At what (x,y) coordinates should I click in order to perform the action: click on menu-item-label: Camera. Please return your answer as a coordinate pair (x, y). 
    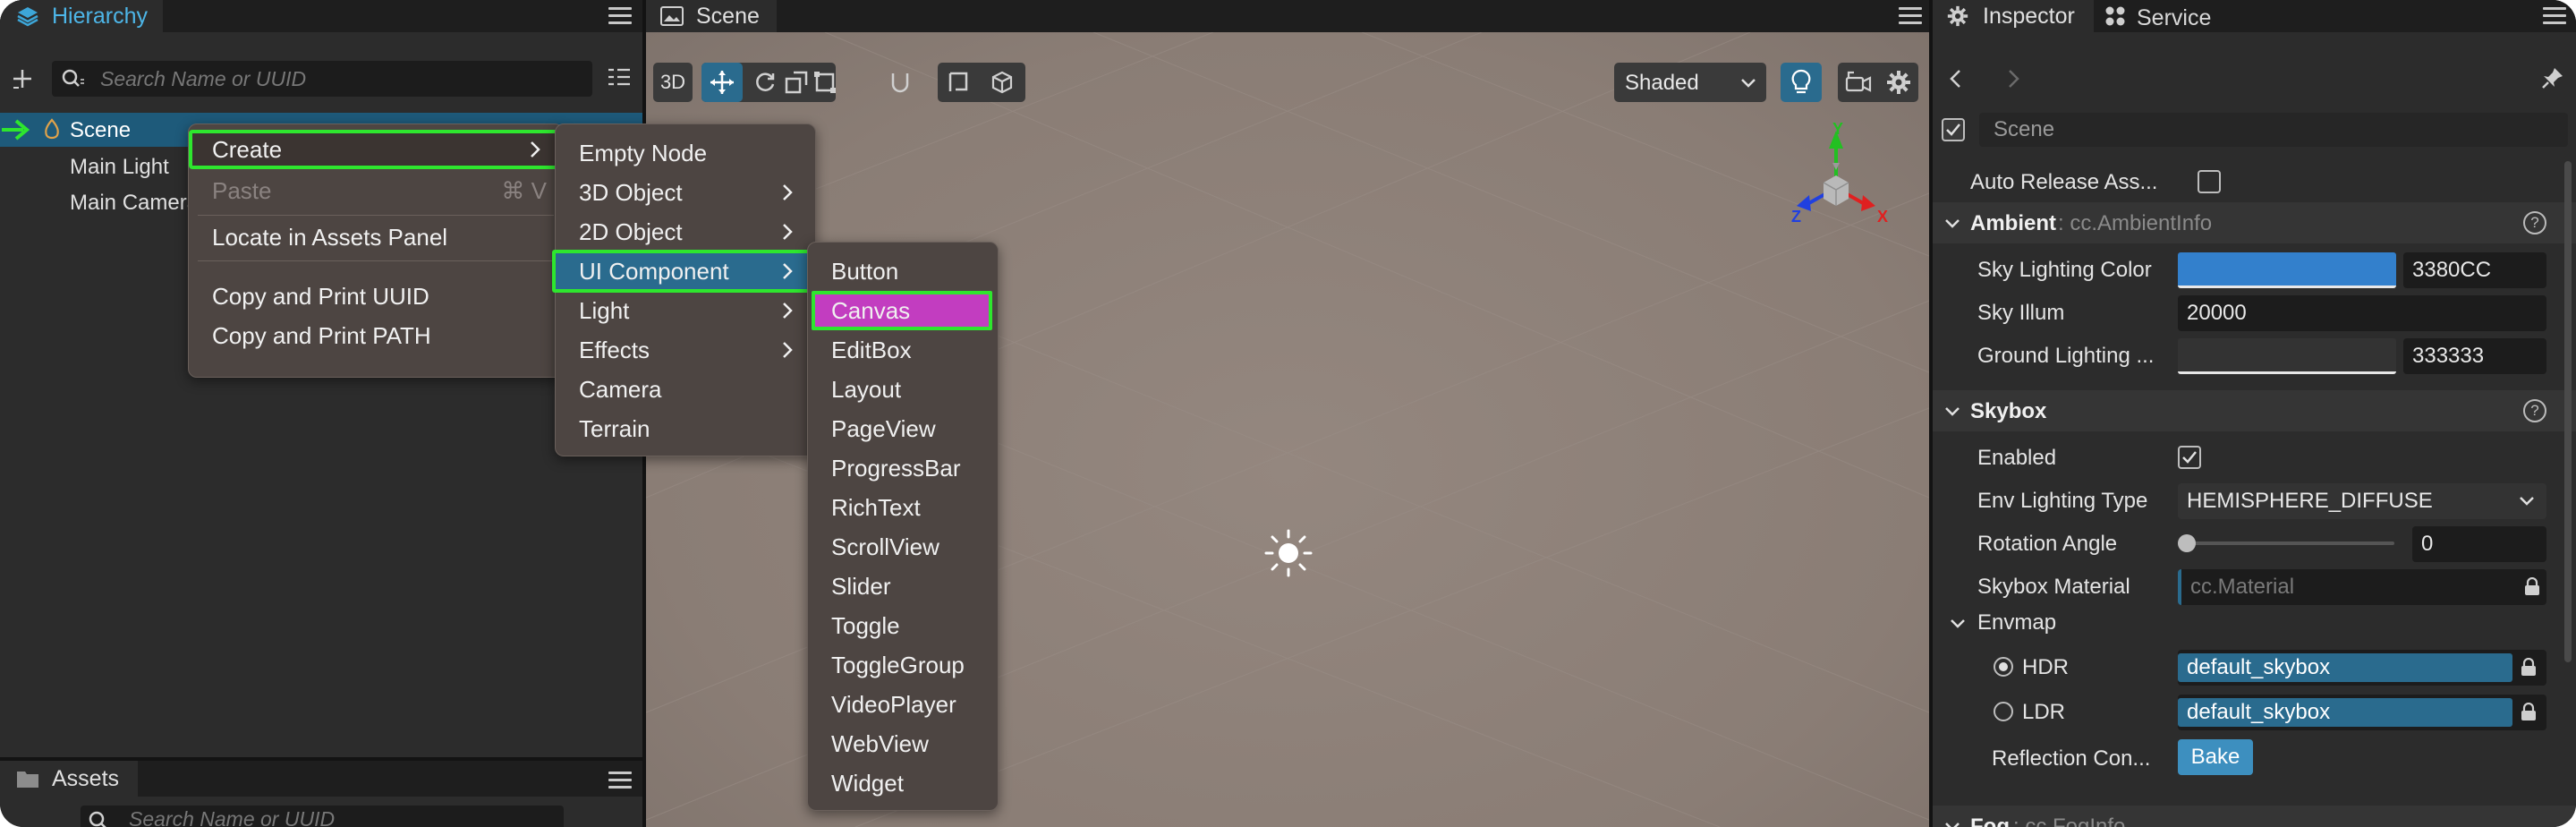
    Looking at the image, I should click on (620, 389).